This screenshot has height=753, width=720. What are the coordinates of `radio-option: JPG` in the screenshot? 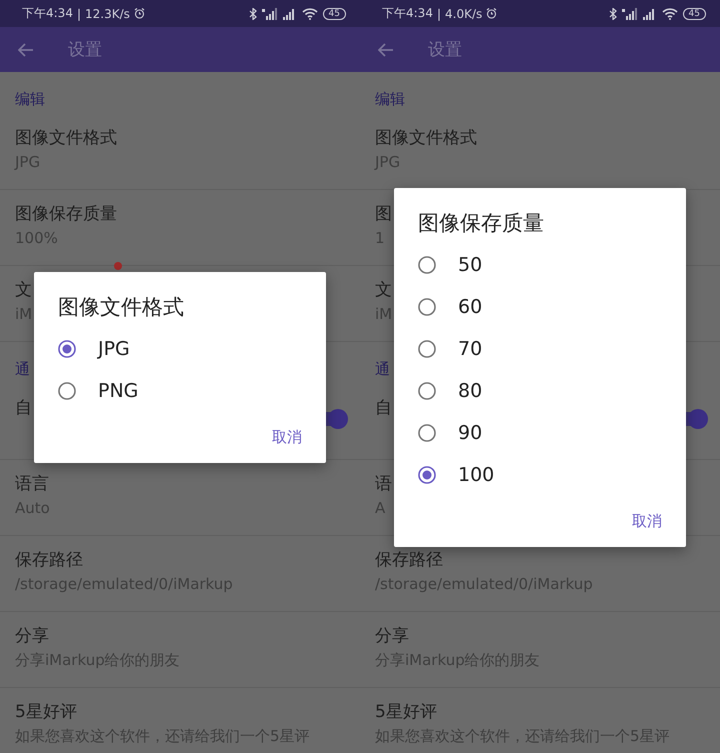 It's located at (180, 349).